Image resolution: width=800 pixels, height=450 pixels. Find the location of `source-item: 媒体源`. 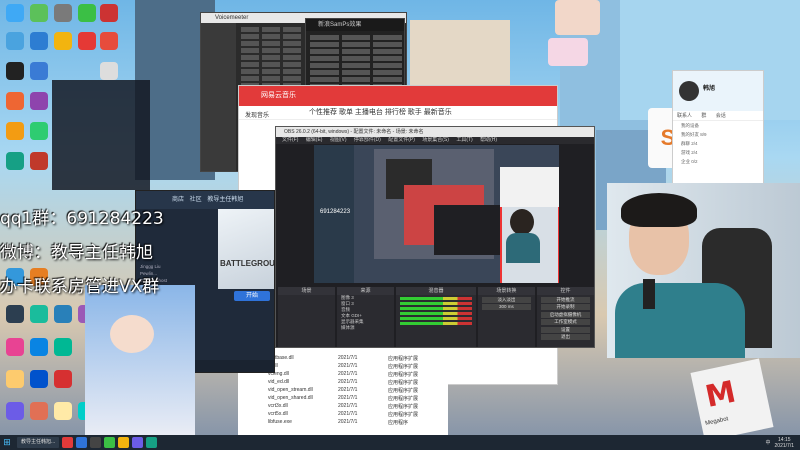

source-item: 媒体源 is located at coordinates (365, 328).